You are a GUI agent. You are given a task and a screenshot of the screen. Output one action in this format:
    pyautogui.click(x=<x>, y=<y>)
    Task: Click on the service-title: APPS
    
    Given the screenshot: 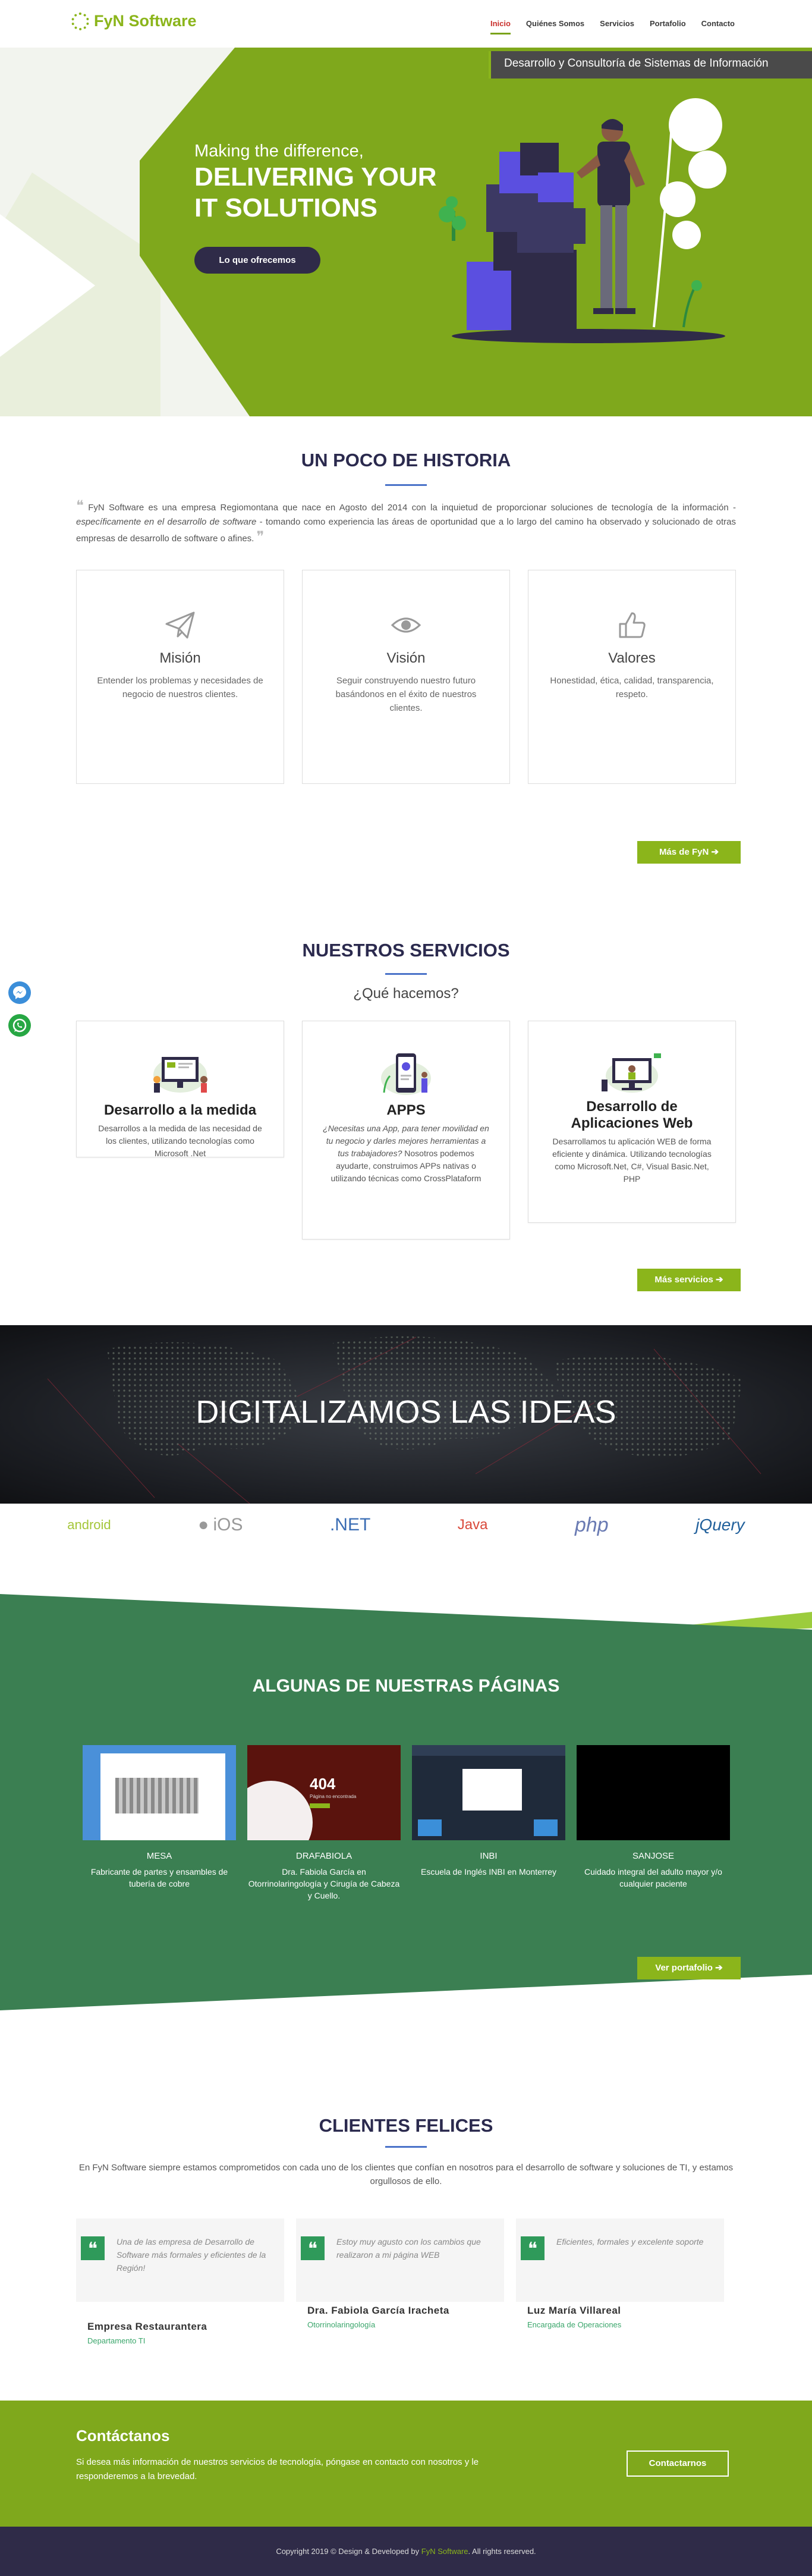 What is the action you would take?
    pyautogui.click(x=406, y=1110)
    